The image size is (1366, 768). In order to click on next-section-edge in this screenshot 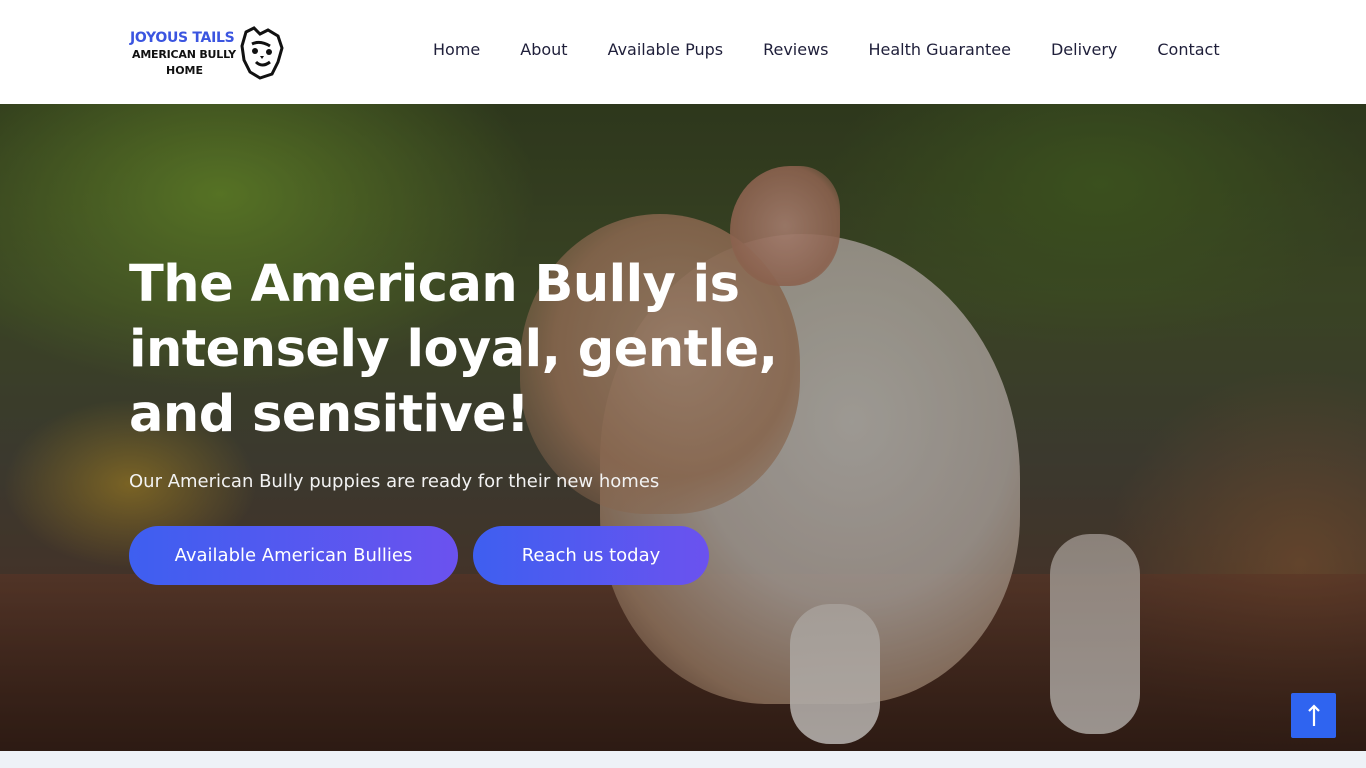, I will do `click(683, 759)`.